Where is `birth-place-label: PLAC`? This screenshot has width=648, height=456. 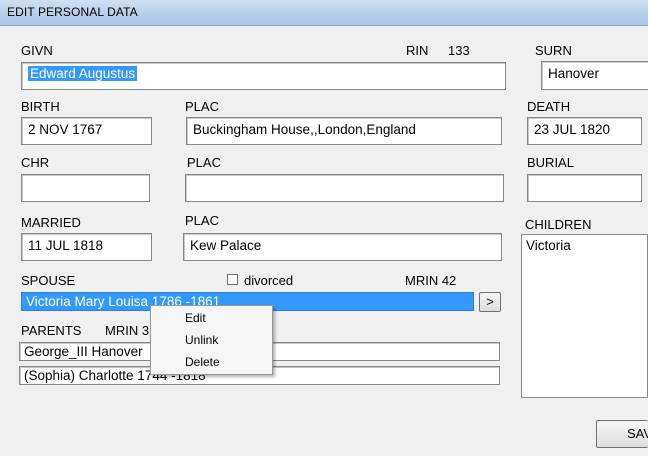 birth-place-label: PLAC is located at coordinates (202, 106).